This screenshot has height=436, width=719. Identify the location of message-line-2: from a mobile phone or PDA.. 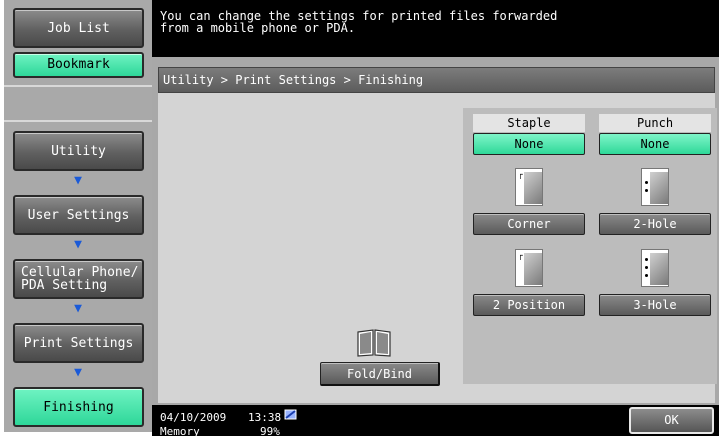
(258, 28).